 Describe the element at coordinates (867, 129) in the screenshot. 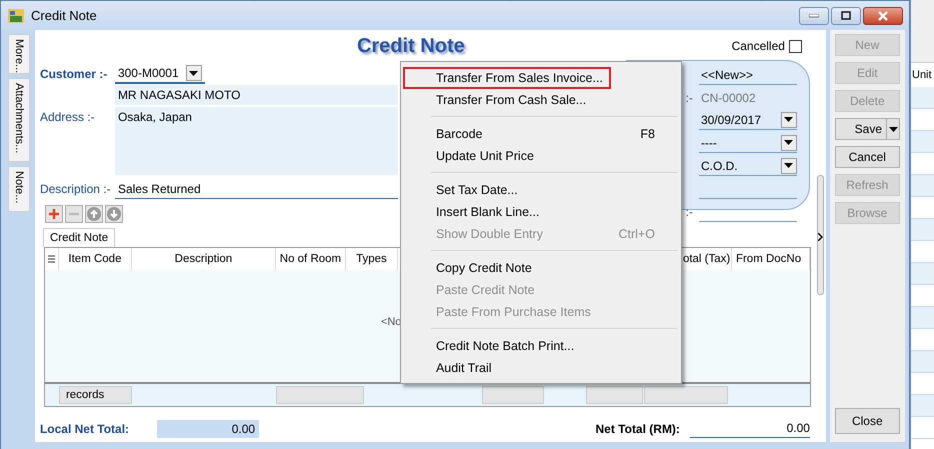

I see `save-button: Save` at that location.